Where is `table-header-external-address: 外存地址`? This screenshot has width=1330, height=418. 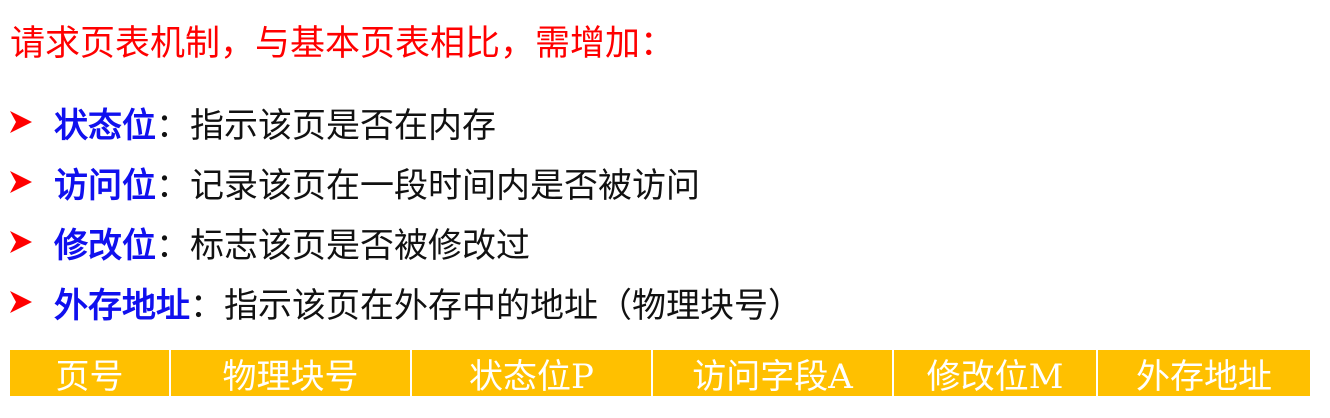 table-header-external-address: 外存地址 is located at coordinates (1204, 376).